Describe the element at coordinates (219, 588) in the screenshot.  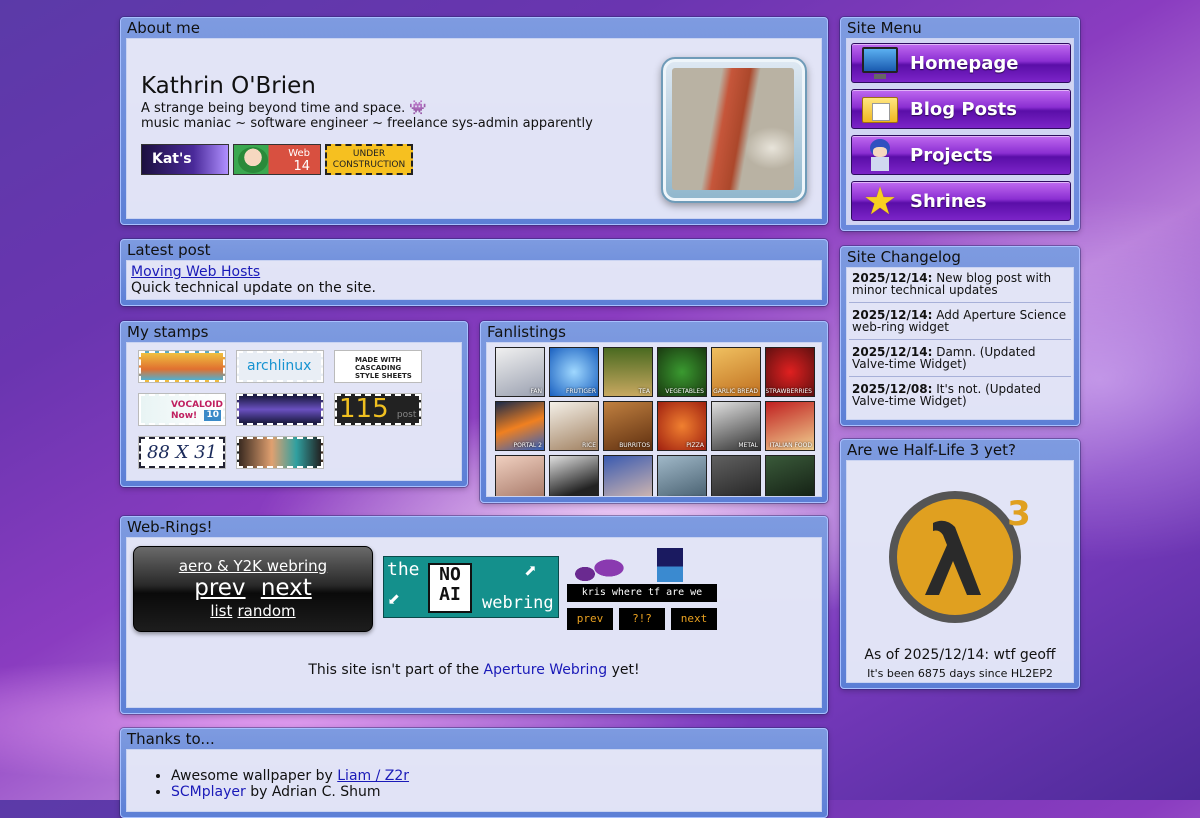
I see `aero-webring-prev-link: prev` at that location.